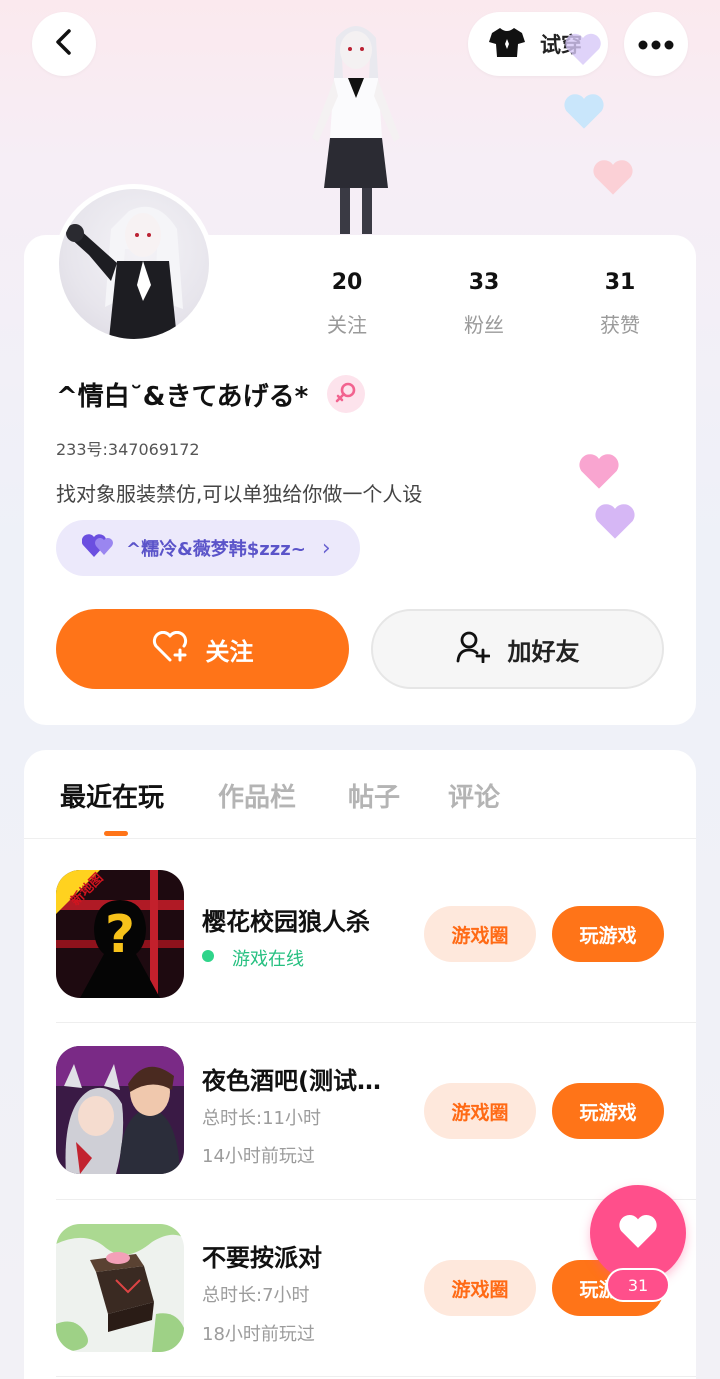 This screenshot has width=720, height=1379. I want to click on tab-comments: 评论, so click(474, 795).